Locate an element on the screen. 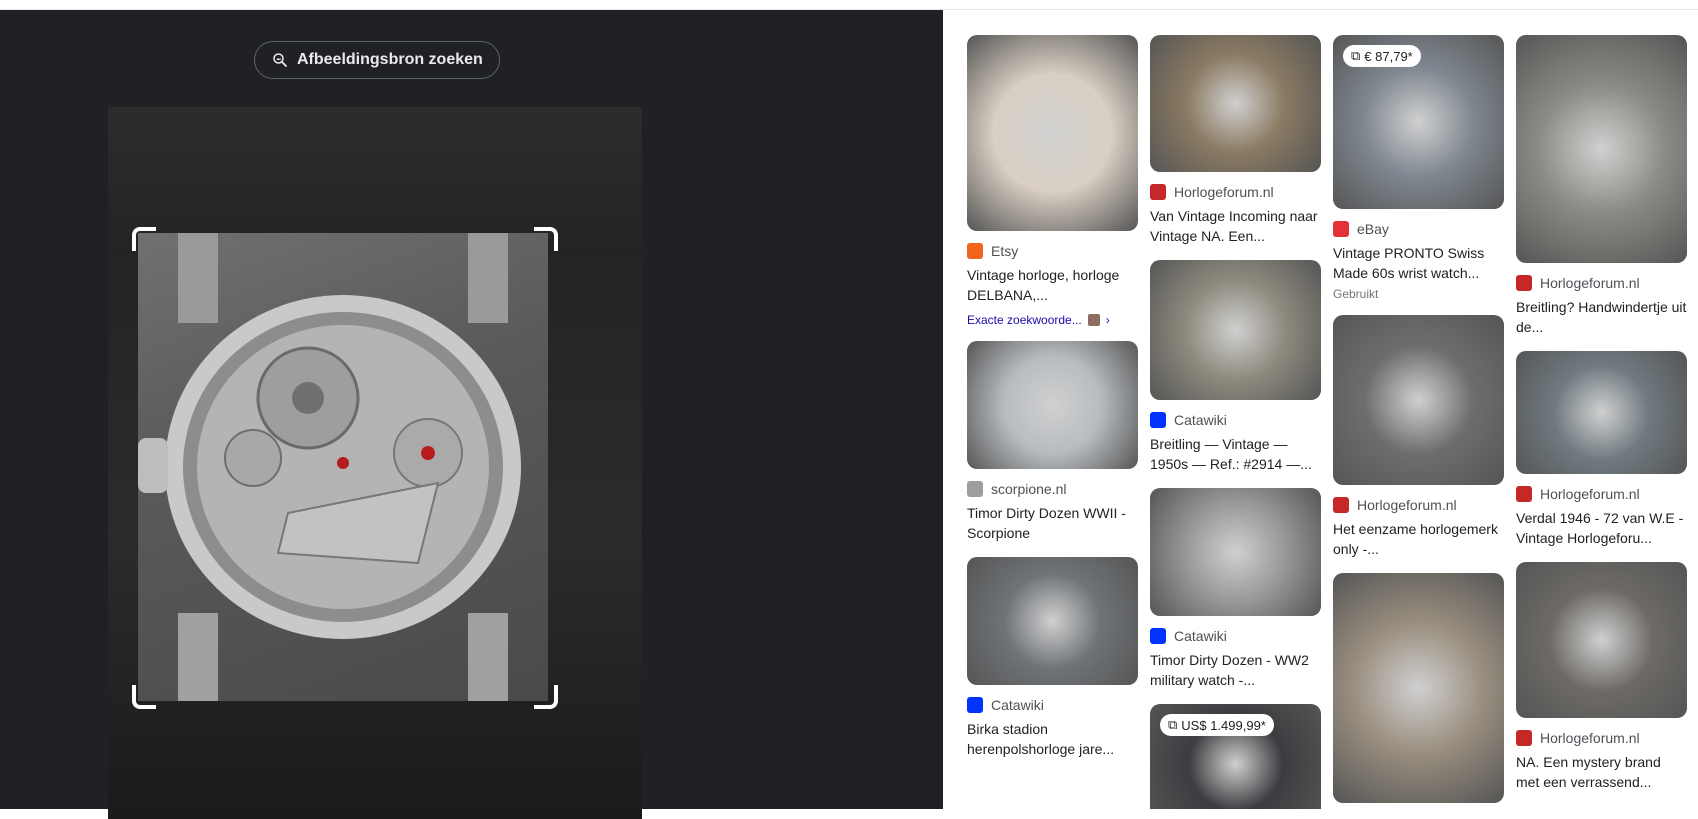 The width and height of the screenshot is (1698, 819). result-card is located at coordinates (1418, 688).